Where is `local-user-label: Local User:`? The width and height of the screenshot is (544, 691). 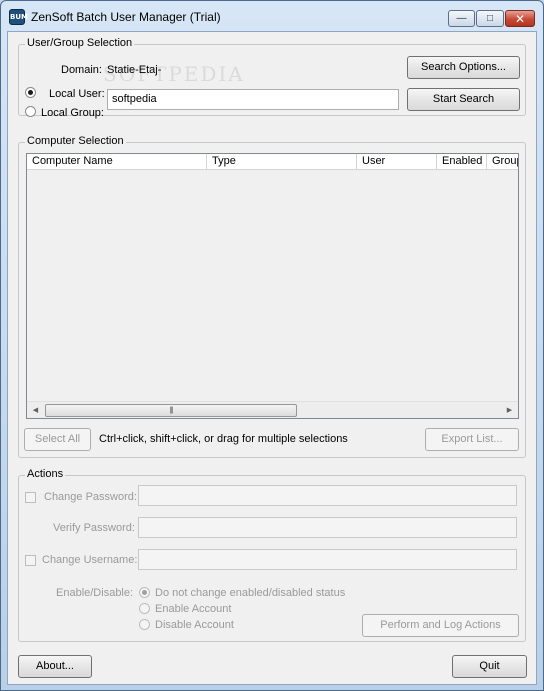
local-user-label: Local User: is located at coordinates (77, 94).